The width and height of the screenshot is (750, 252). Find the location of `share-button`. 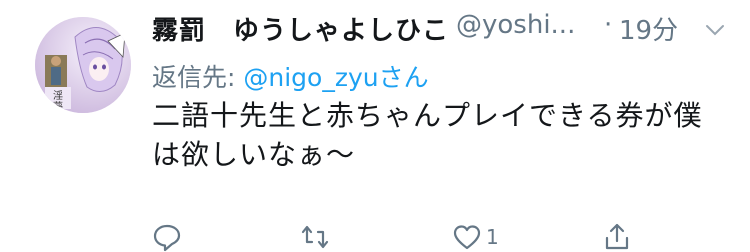

share-button is located at coordinates (617, 237).